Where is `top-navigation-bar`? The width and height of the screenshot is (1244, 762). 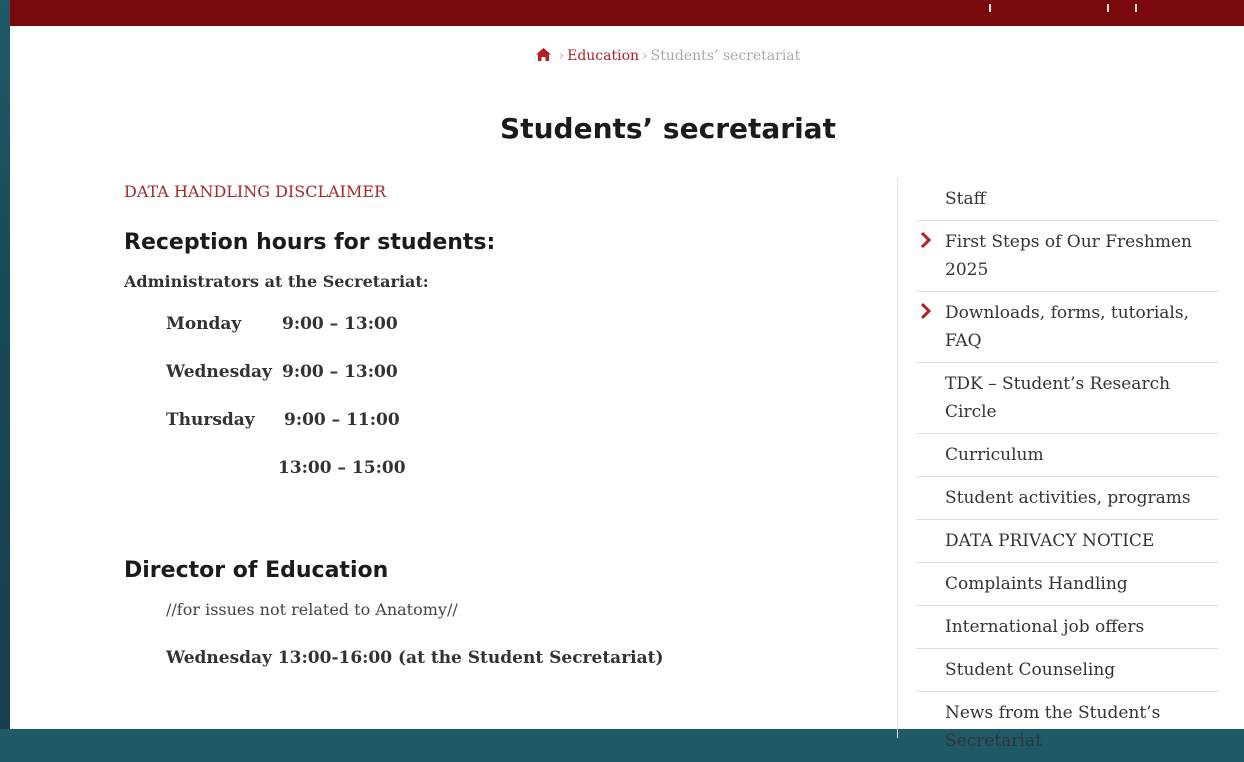 top-navigation-bar is located at coordinates (627, 13).